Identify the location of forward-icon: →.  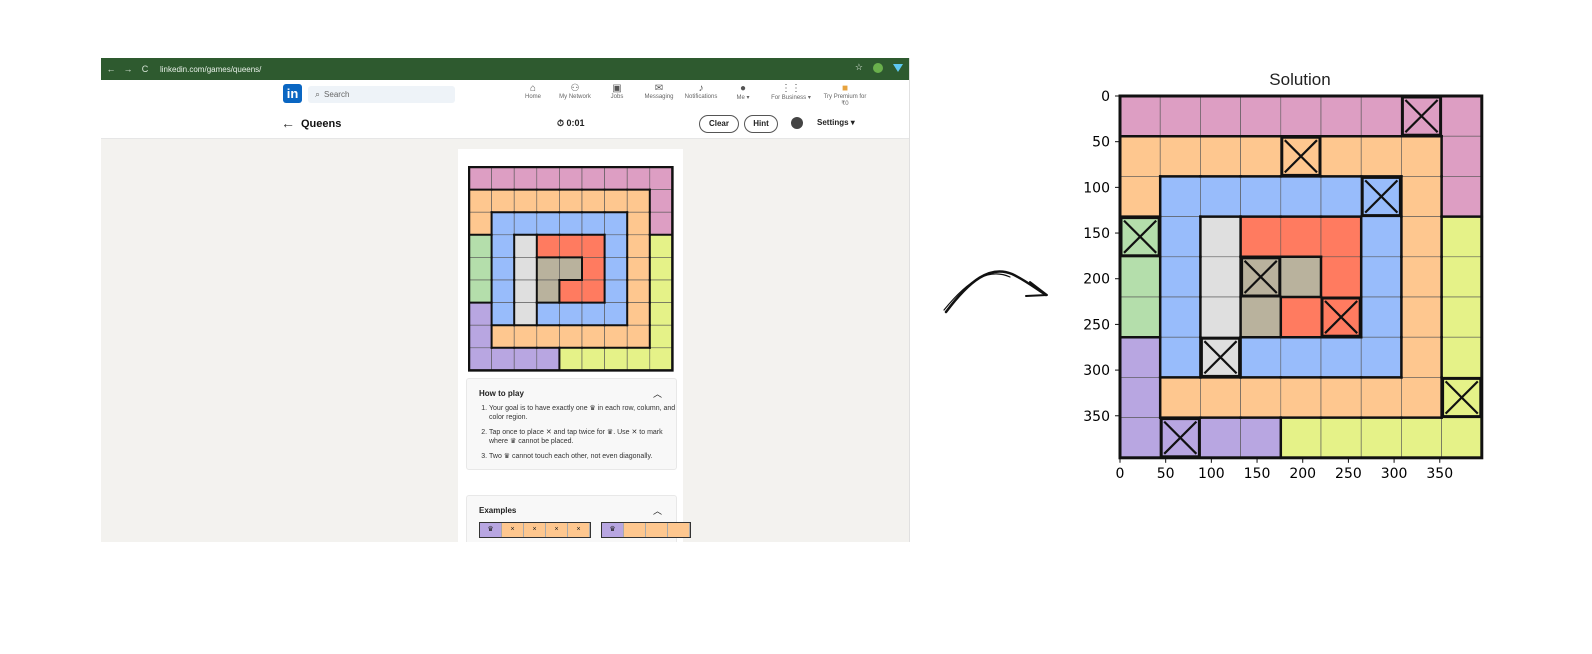
(128, 69).